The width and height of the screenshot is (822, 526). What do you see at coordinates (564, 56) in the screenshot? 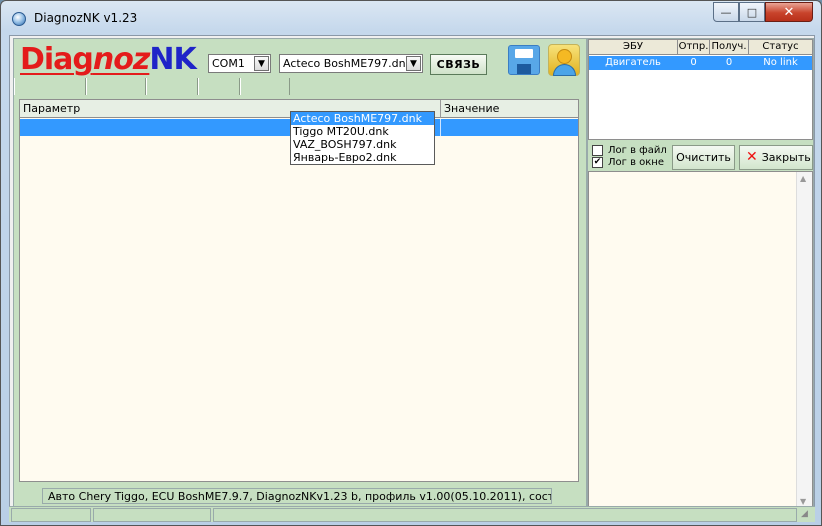
I see `user-icon-head` at bounding box center [564, 56].